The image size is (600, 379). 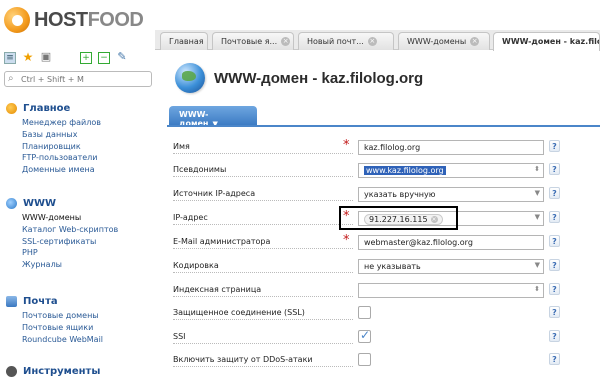 What do you see at coordinates (11, 371) in the screenshot?
I see `tools-icon` at bounding box center [11, 371].